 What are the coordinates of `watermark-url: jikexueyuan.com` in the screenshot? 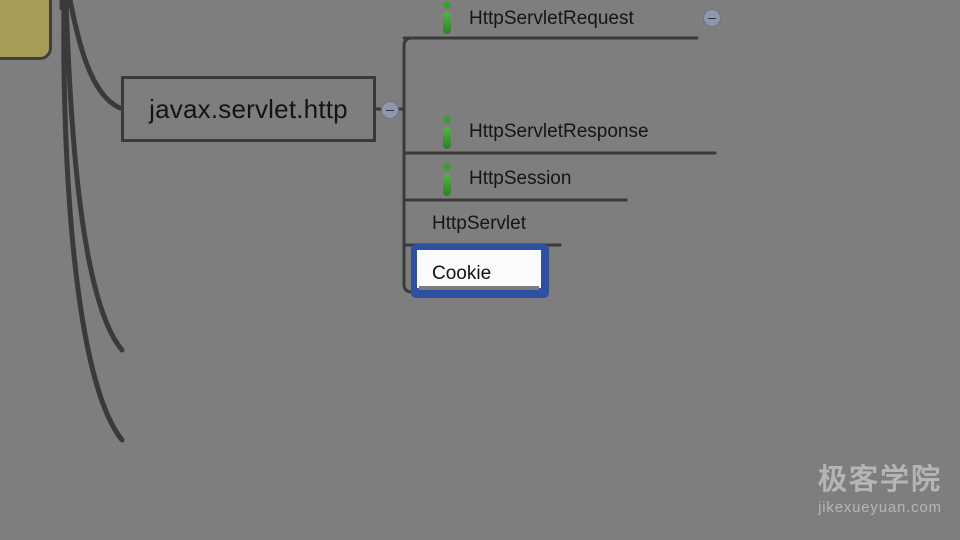 It's located at (880, 507).